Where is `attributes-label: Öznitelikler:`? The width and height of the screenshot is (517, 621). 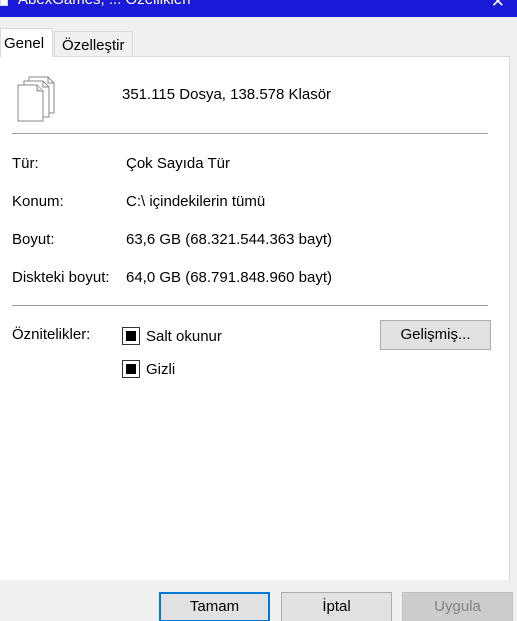 attributes-label: Öznitelikler: is located at coordinates (51, 334).